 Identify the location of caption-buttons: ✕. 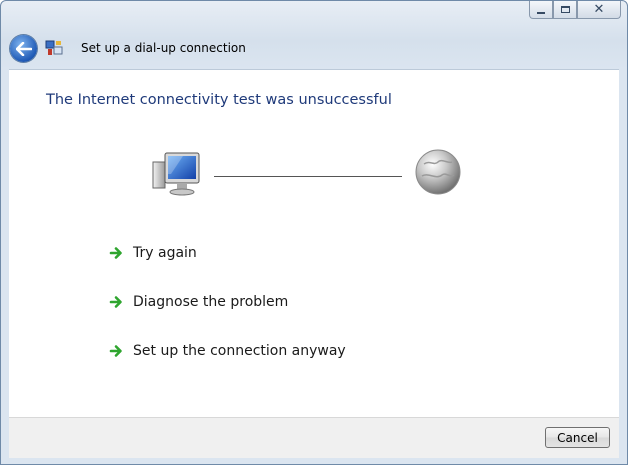
(575, 10).